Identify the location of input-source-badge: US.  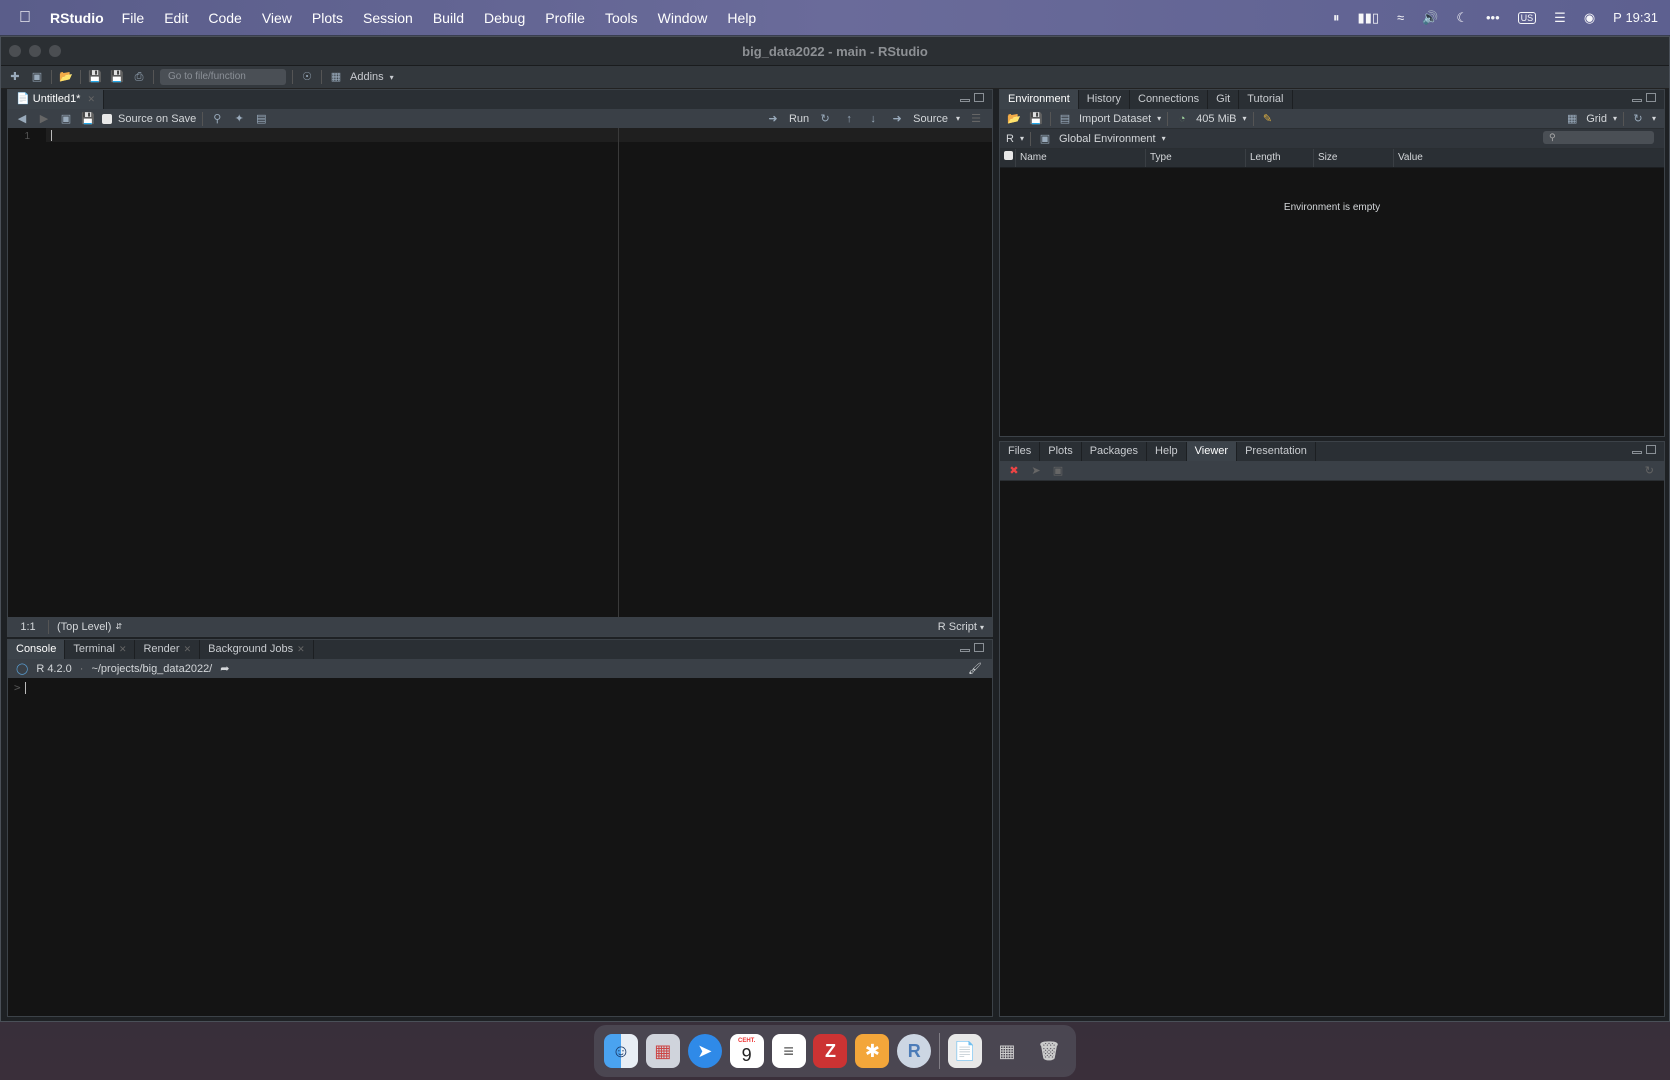
(1527, 17).